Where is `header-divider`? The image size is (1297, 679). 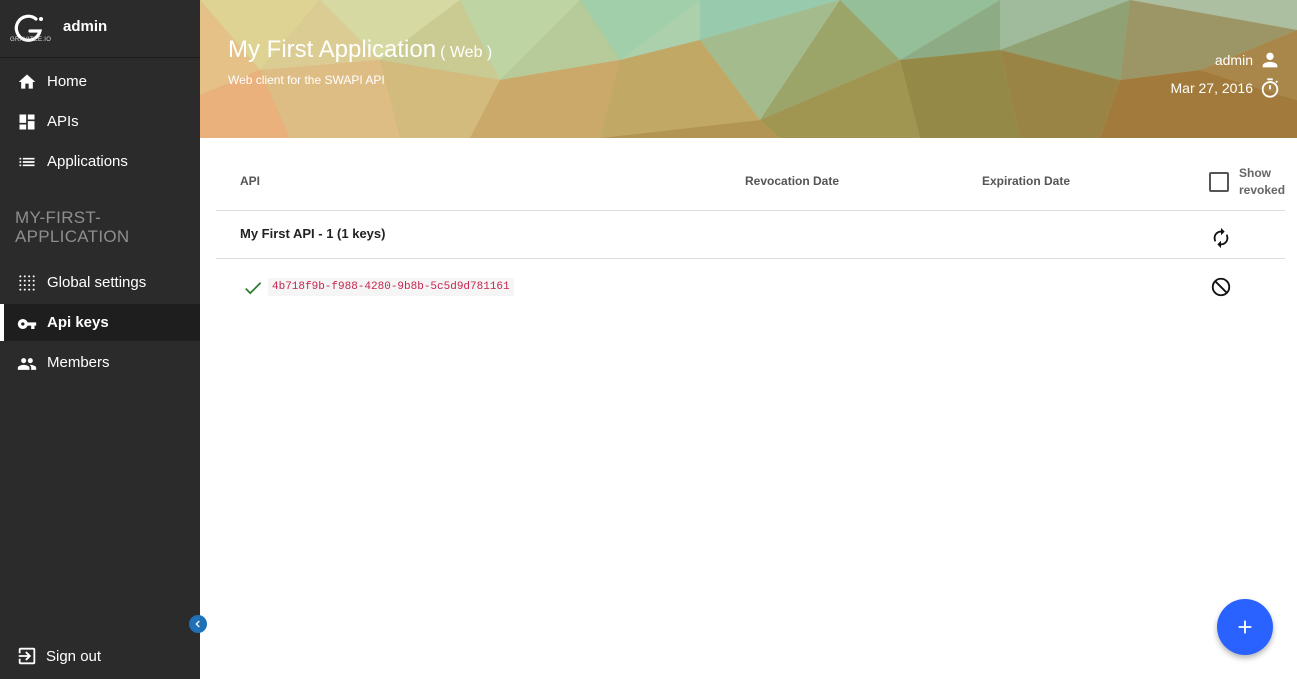
header-divider is located at coordinates (750, 210).